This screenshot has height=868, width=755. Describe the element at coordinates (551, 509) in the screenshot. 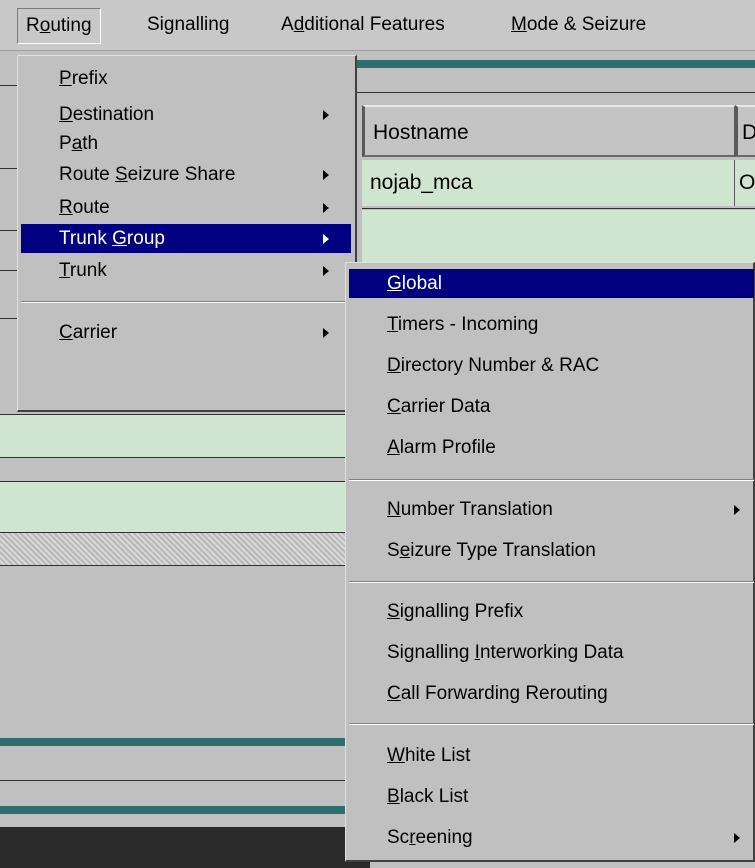

I see `menu-item-number-translation: Number Translation` at that location.